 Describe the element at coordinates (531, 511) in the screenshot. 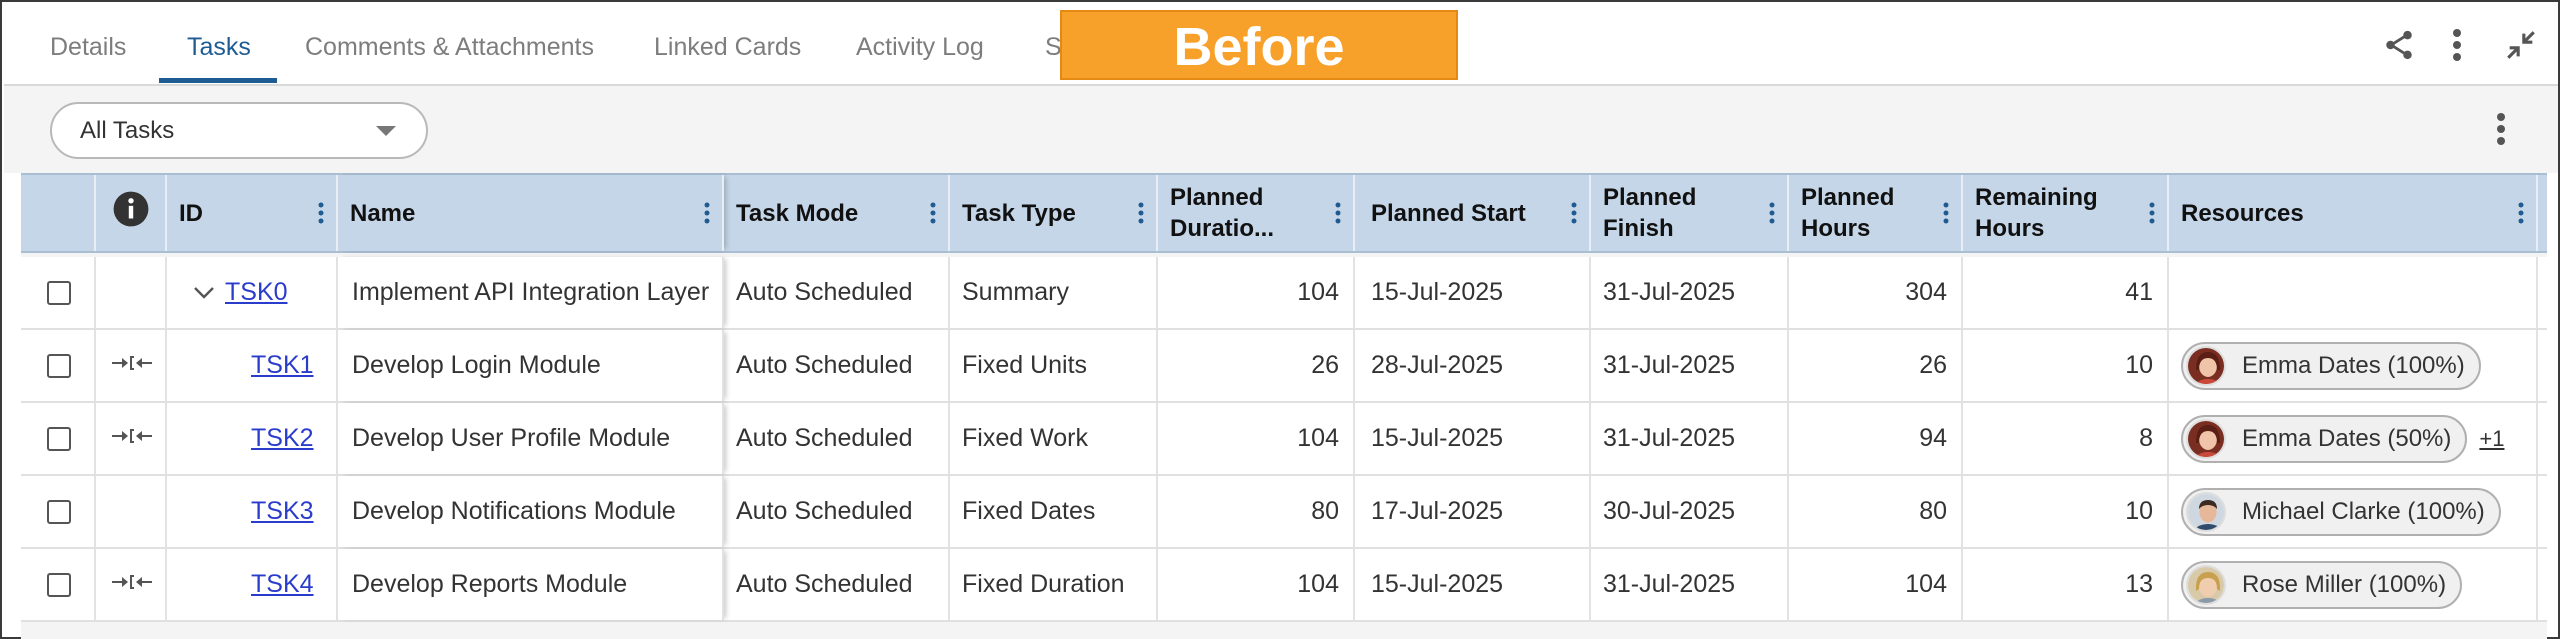

I see `task-name: Develop Notifications Module` at that location.